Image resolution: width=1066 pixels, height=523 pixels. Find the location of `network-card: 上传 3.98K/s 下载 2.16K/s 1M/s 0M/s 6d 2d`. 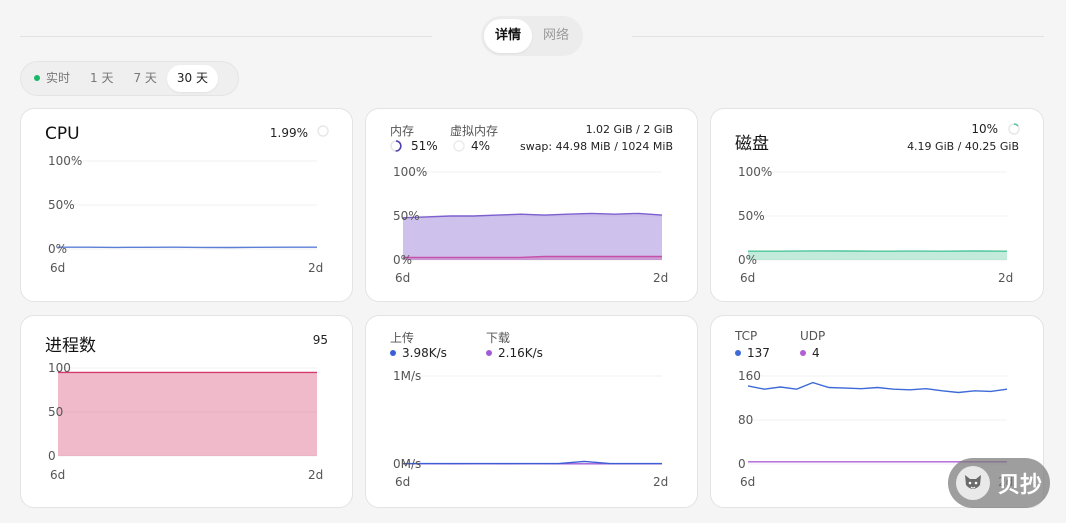

network-card: 上传 3.98K/s 下载 2.16K/s 1M/s 0M/s 6d 2d is located at coordinates (531, 411).